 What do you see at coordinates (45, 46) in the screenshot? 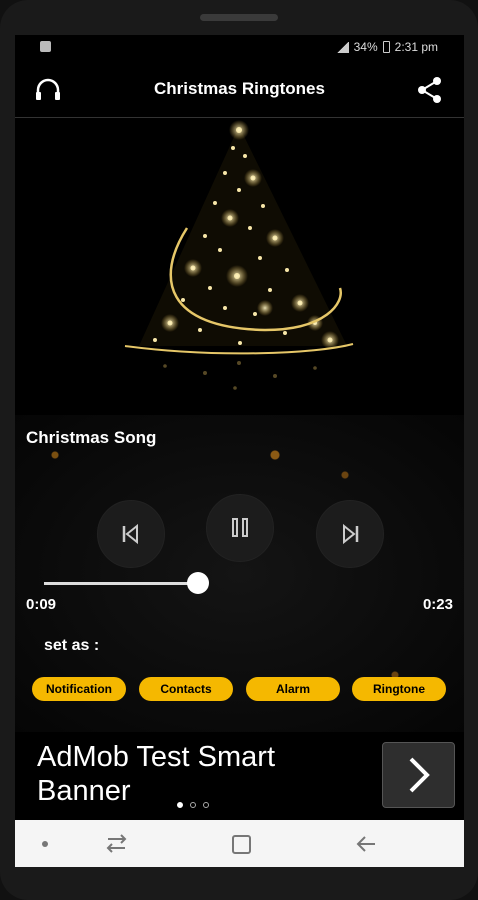
I see `notification-icon` at bounding box center [45, 46].